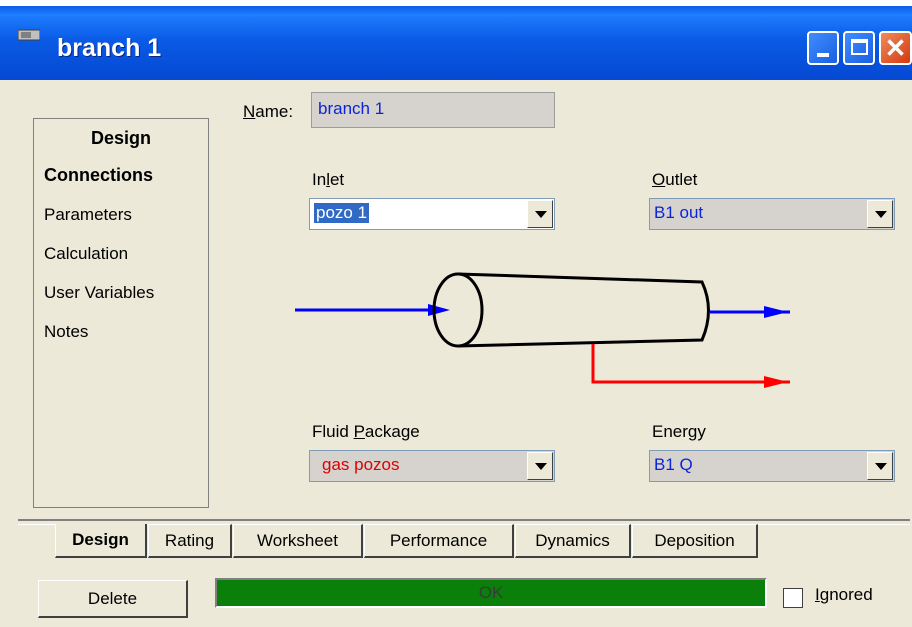  I want to click on tab-design: Design, so click(101, 541).